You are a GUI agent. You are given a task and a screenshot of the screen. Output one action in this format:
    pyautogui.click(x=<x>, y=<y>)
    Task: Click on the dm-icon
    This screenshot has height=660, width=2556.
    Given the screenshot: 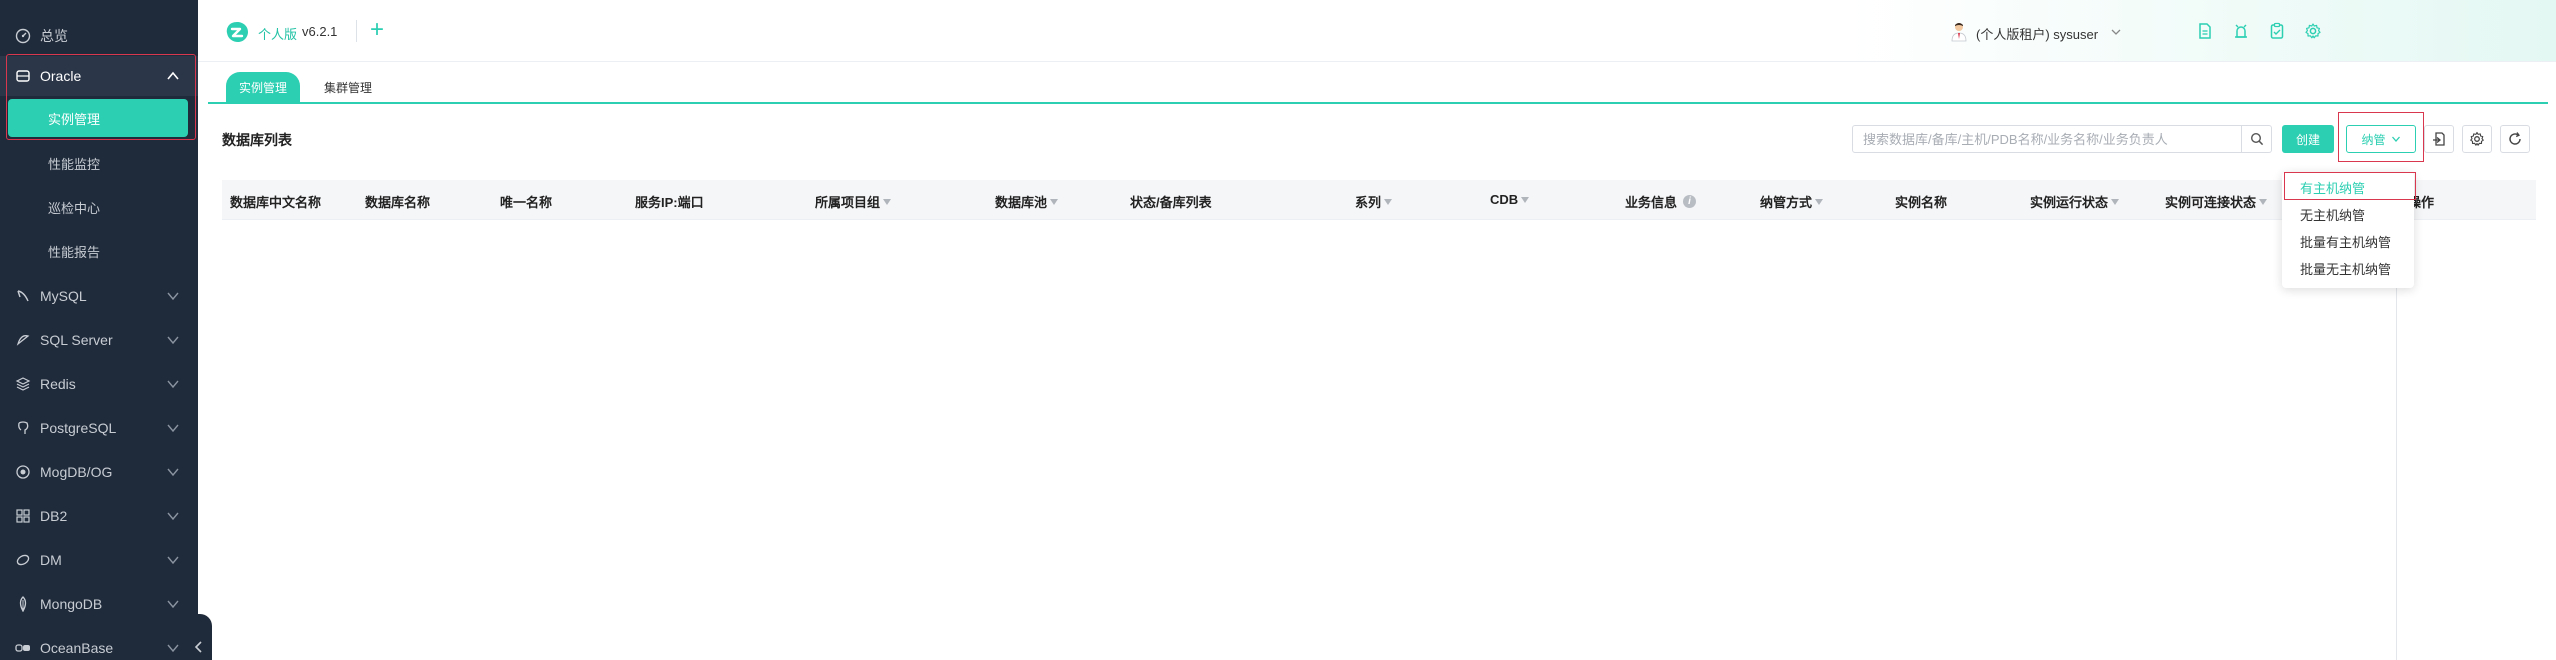 What is the action you would take?
    pyautogui.click(x=23, y=560)
    